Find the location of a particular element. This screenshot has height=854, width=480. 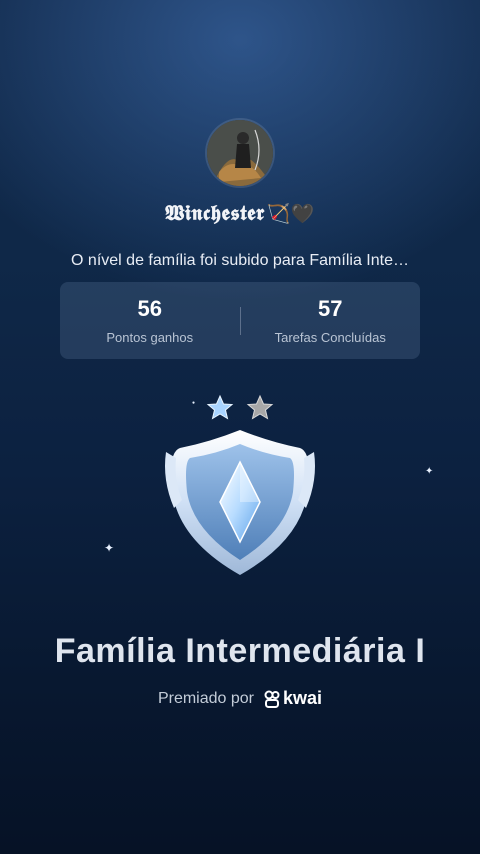

stat-tasks: 57 Tarefas Concluídas is located at coordinates (331, 320).